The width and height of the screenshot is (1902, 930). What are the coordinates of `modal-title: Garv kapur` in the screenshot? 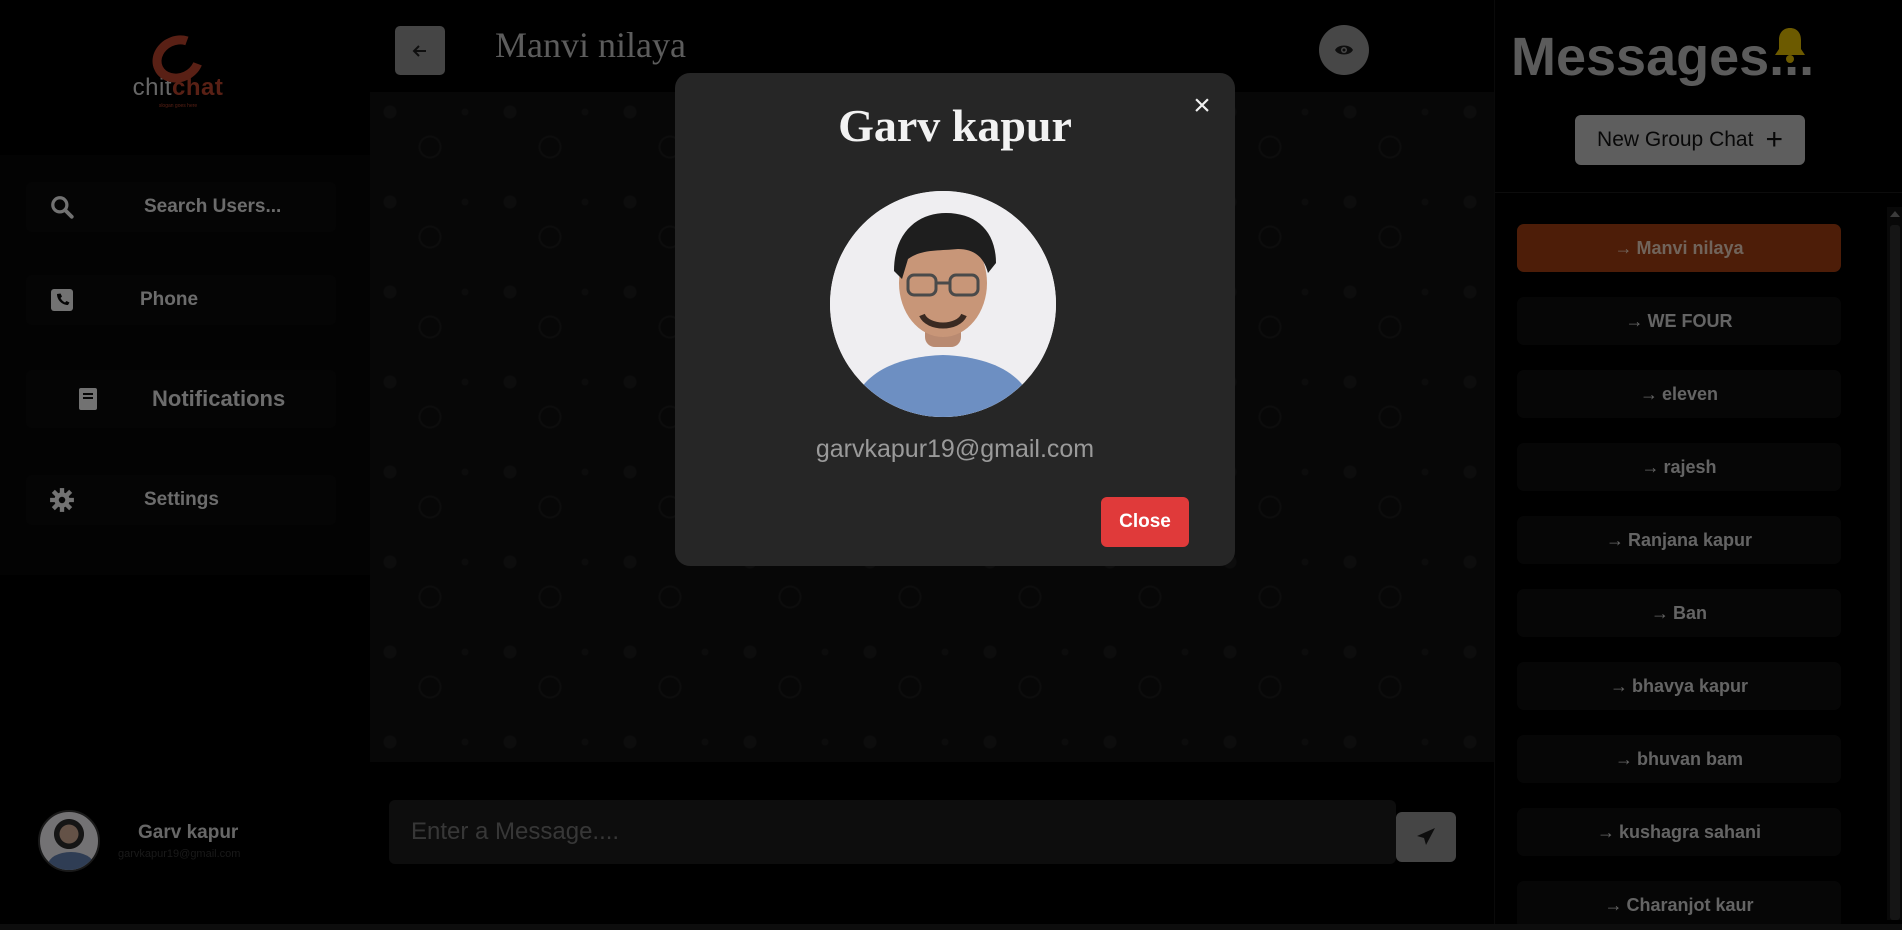 It's located at (955, 125).